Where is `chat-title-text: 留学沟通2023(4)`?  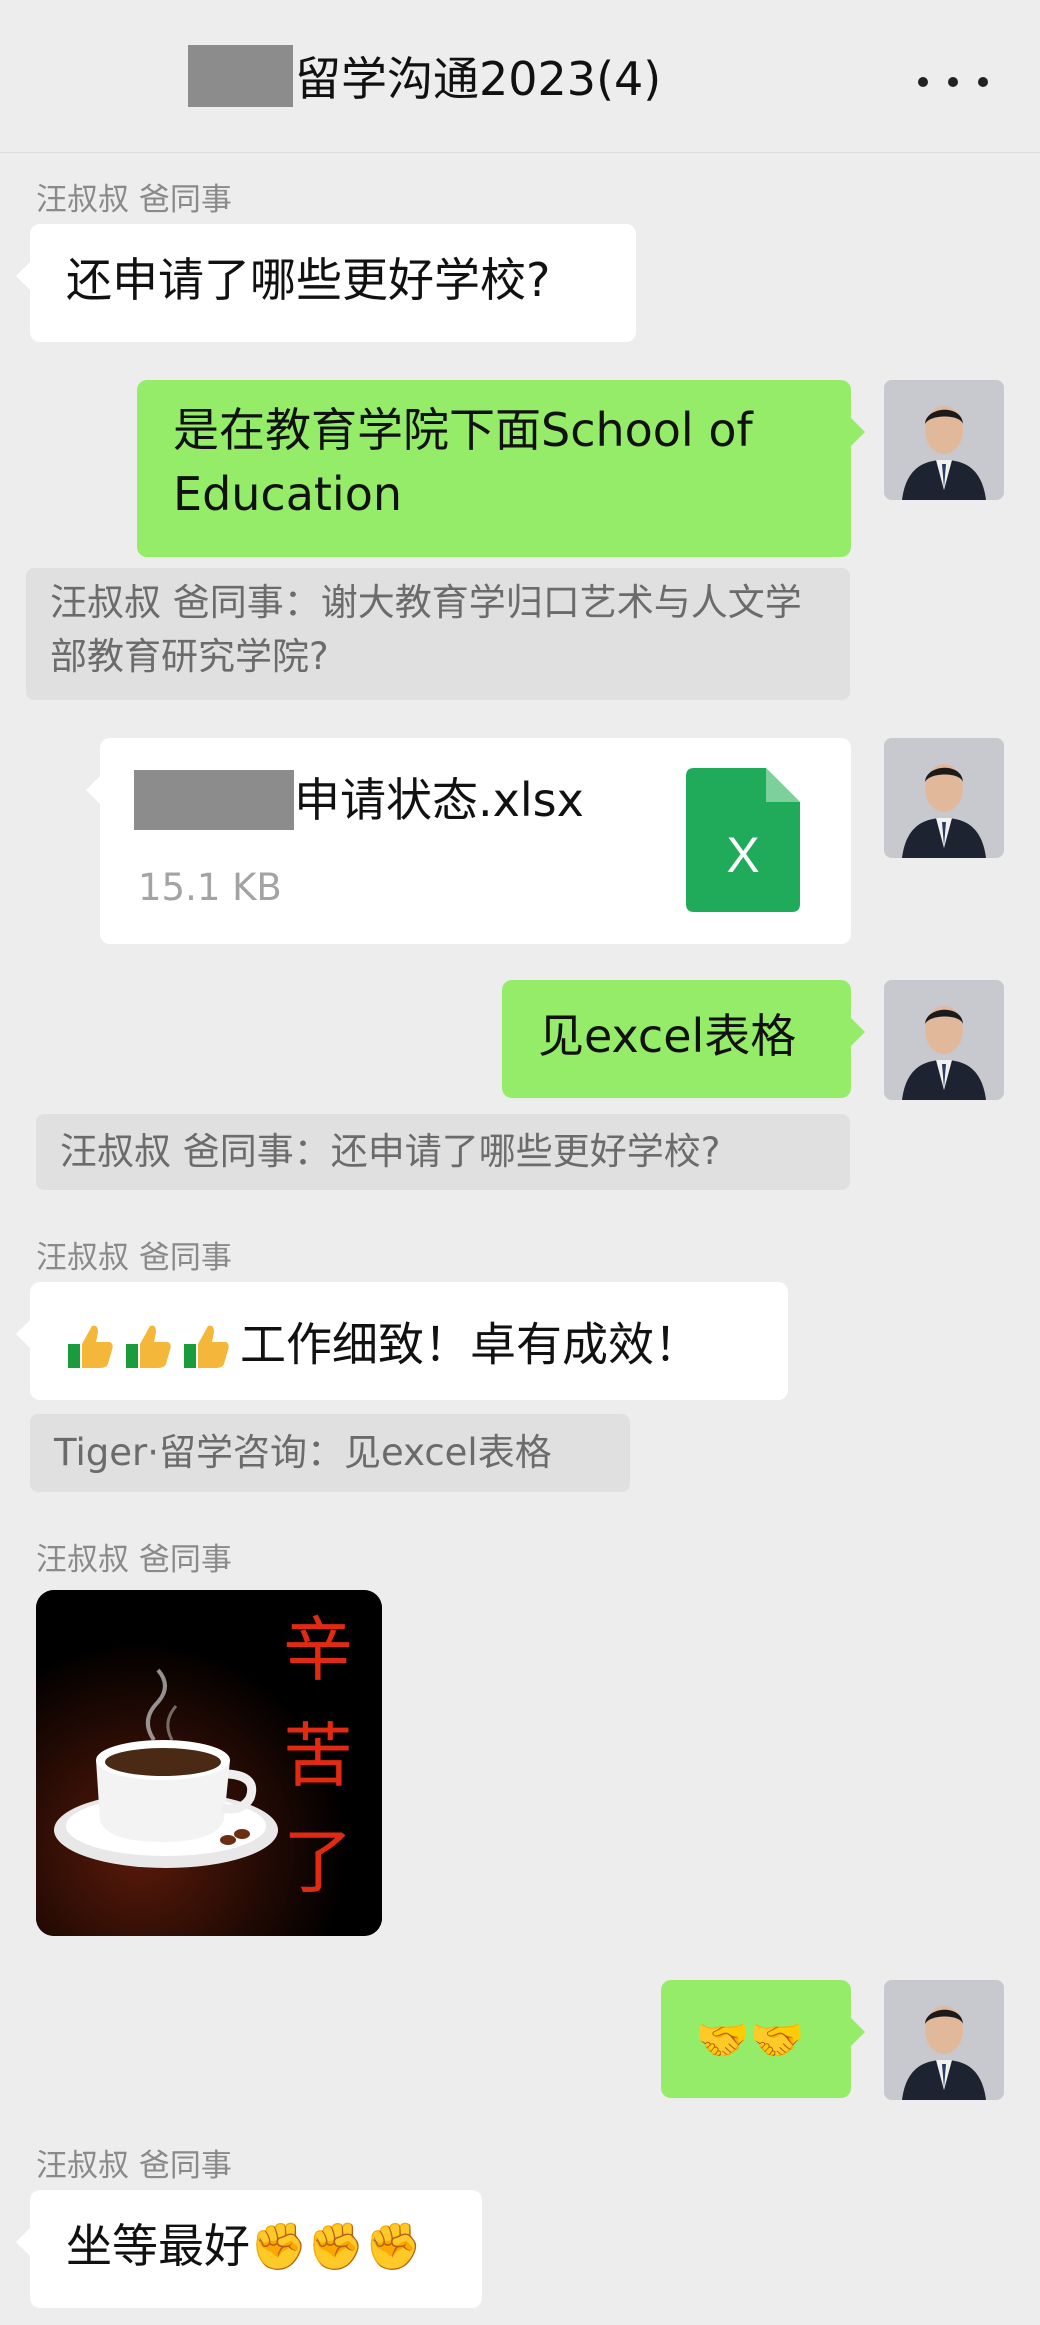 chat-title-text: 留学沟通2023(4) is located at coordinates (478, 79).